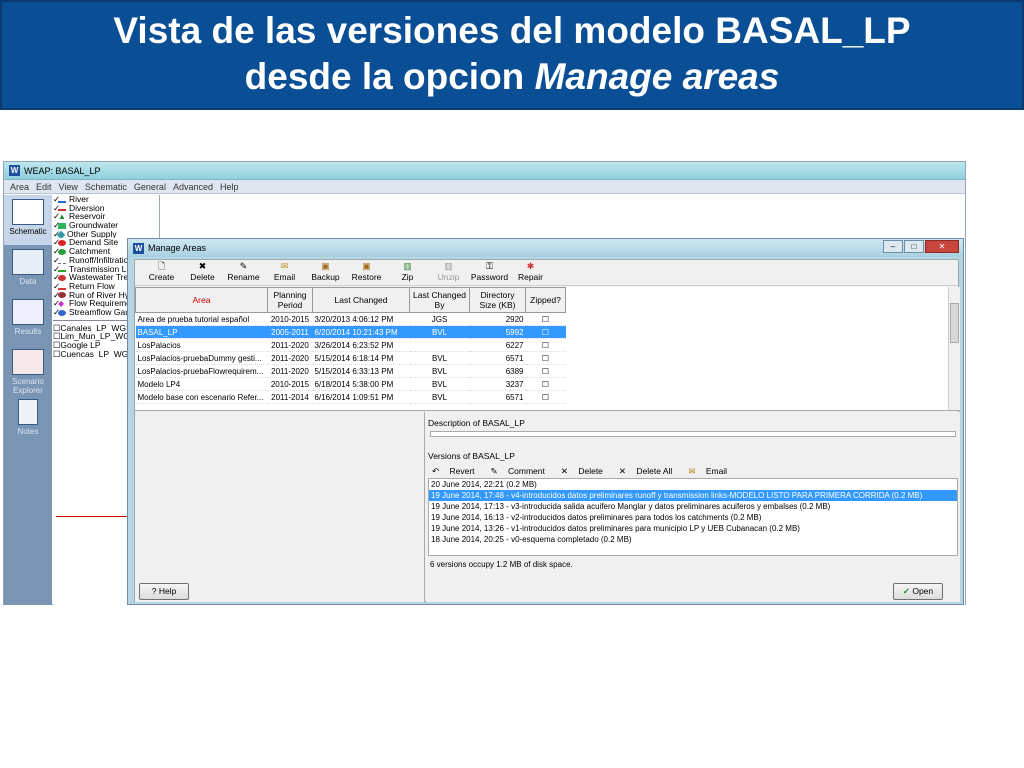 The image size is (1024, 768). I want to click on revert-button: ↶ Revert, so click(457, 471).